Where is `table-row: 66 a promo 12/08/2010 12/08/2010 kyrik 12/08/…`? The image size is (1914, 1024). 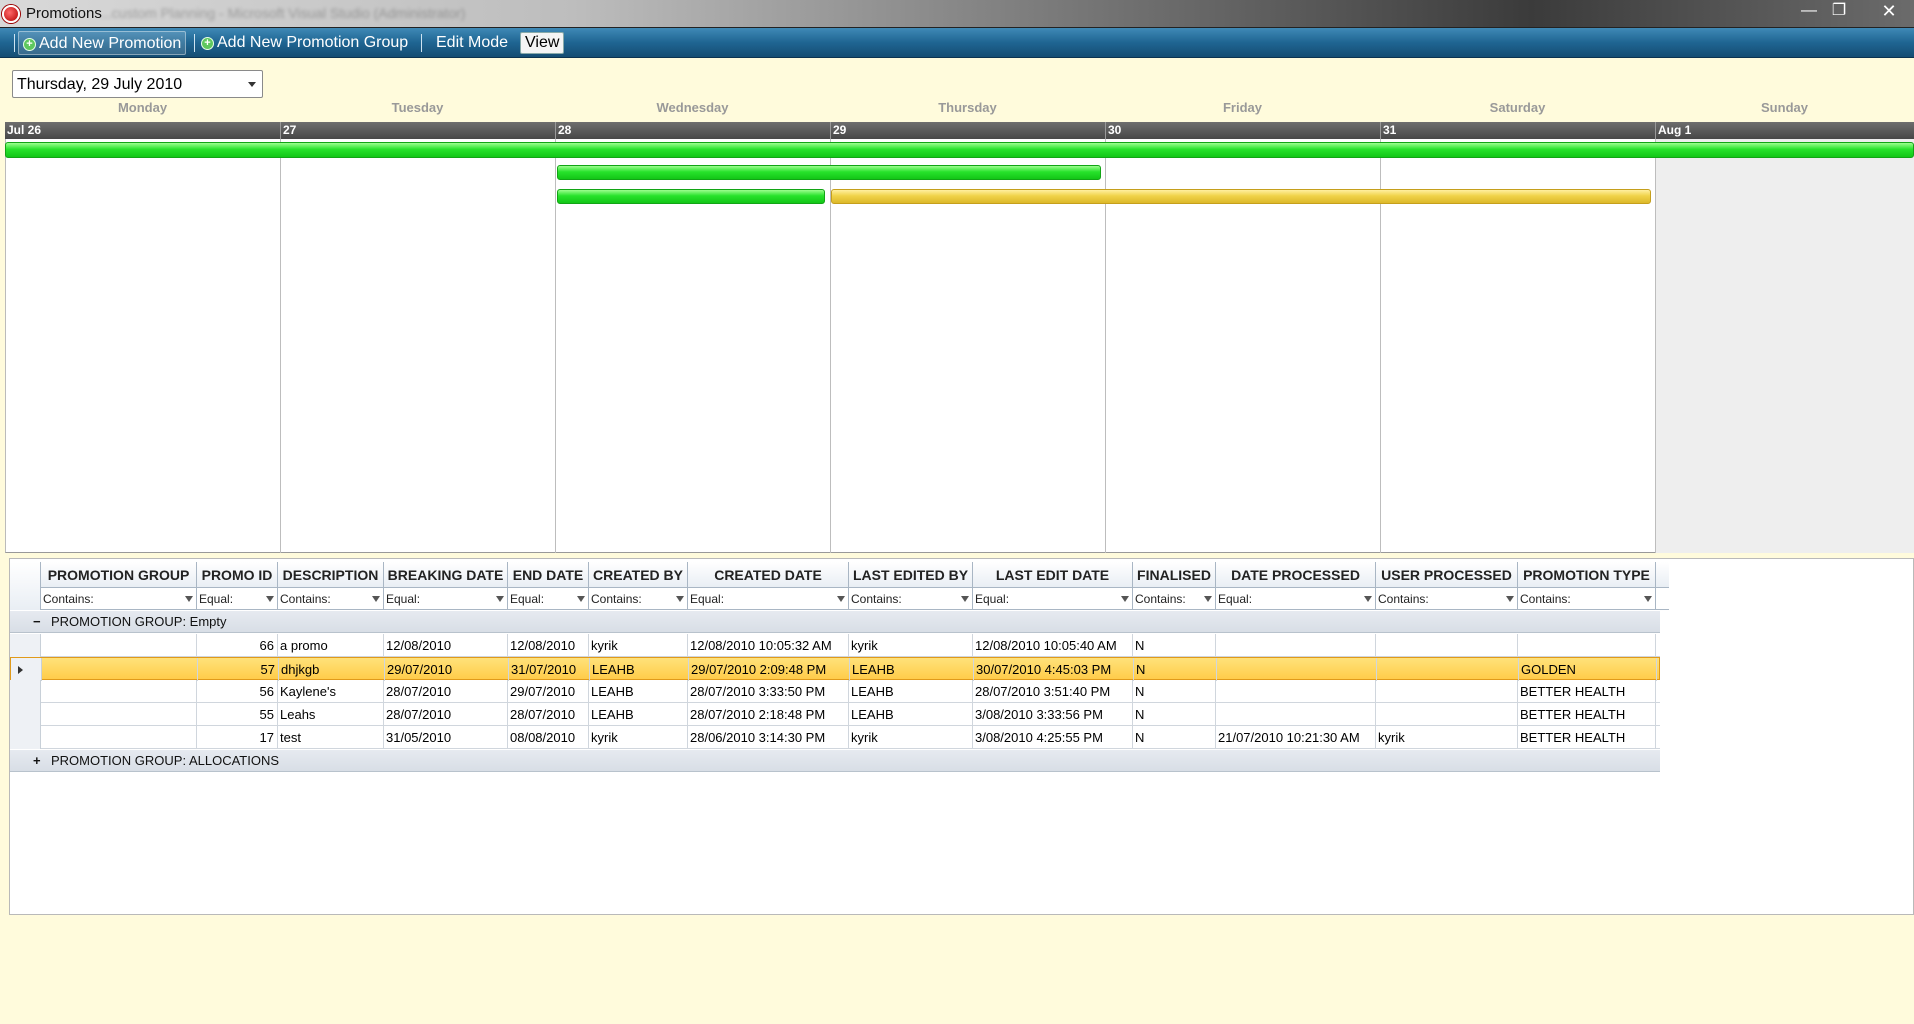 table-row: 66 a promo 12/08/2010 12/08/2010 kyrik 12/08/… is located at coordinates (835, 645).